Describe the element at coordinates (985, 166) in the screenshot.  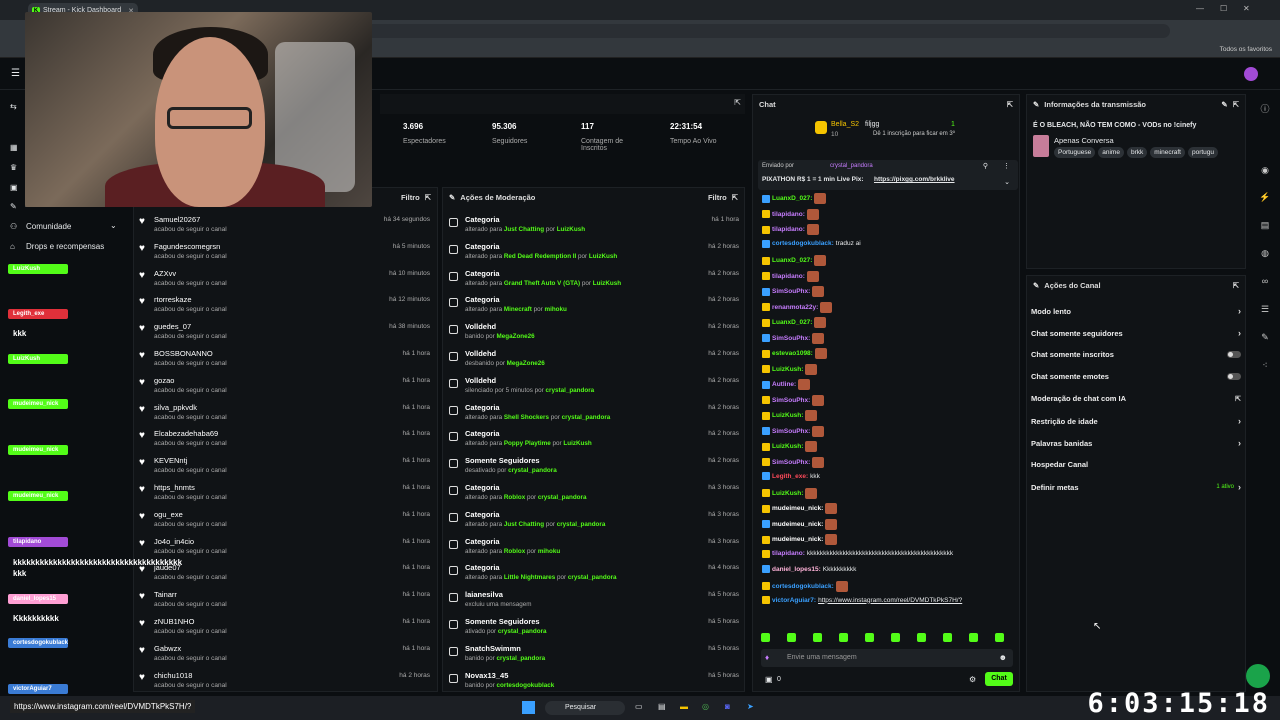
I see `pin-icon: ⚲` at that location.